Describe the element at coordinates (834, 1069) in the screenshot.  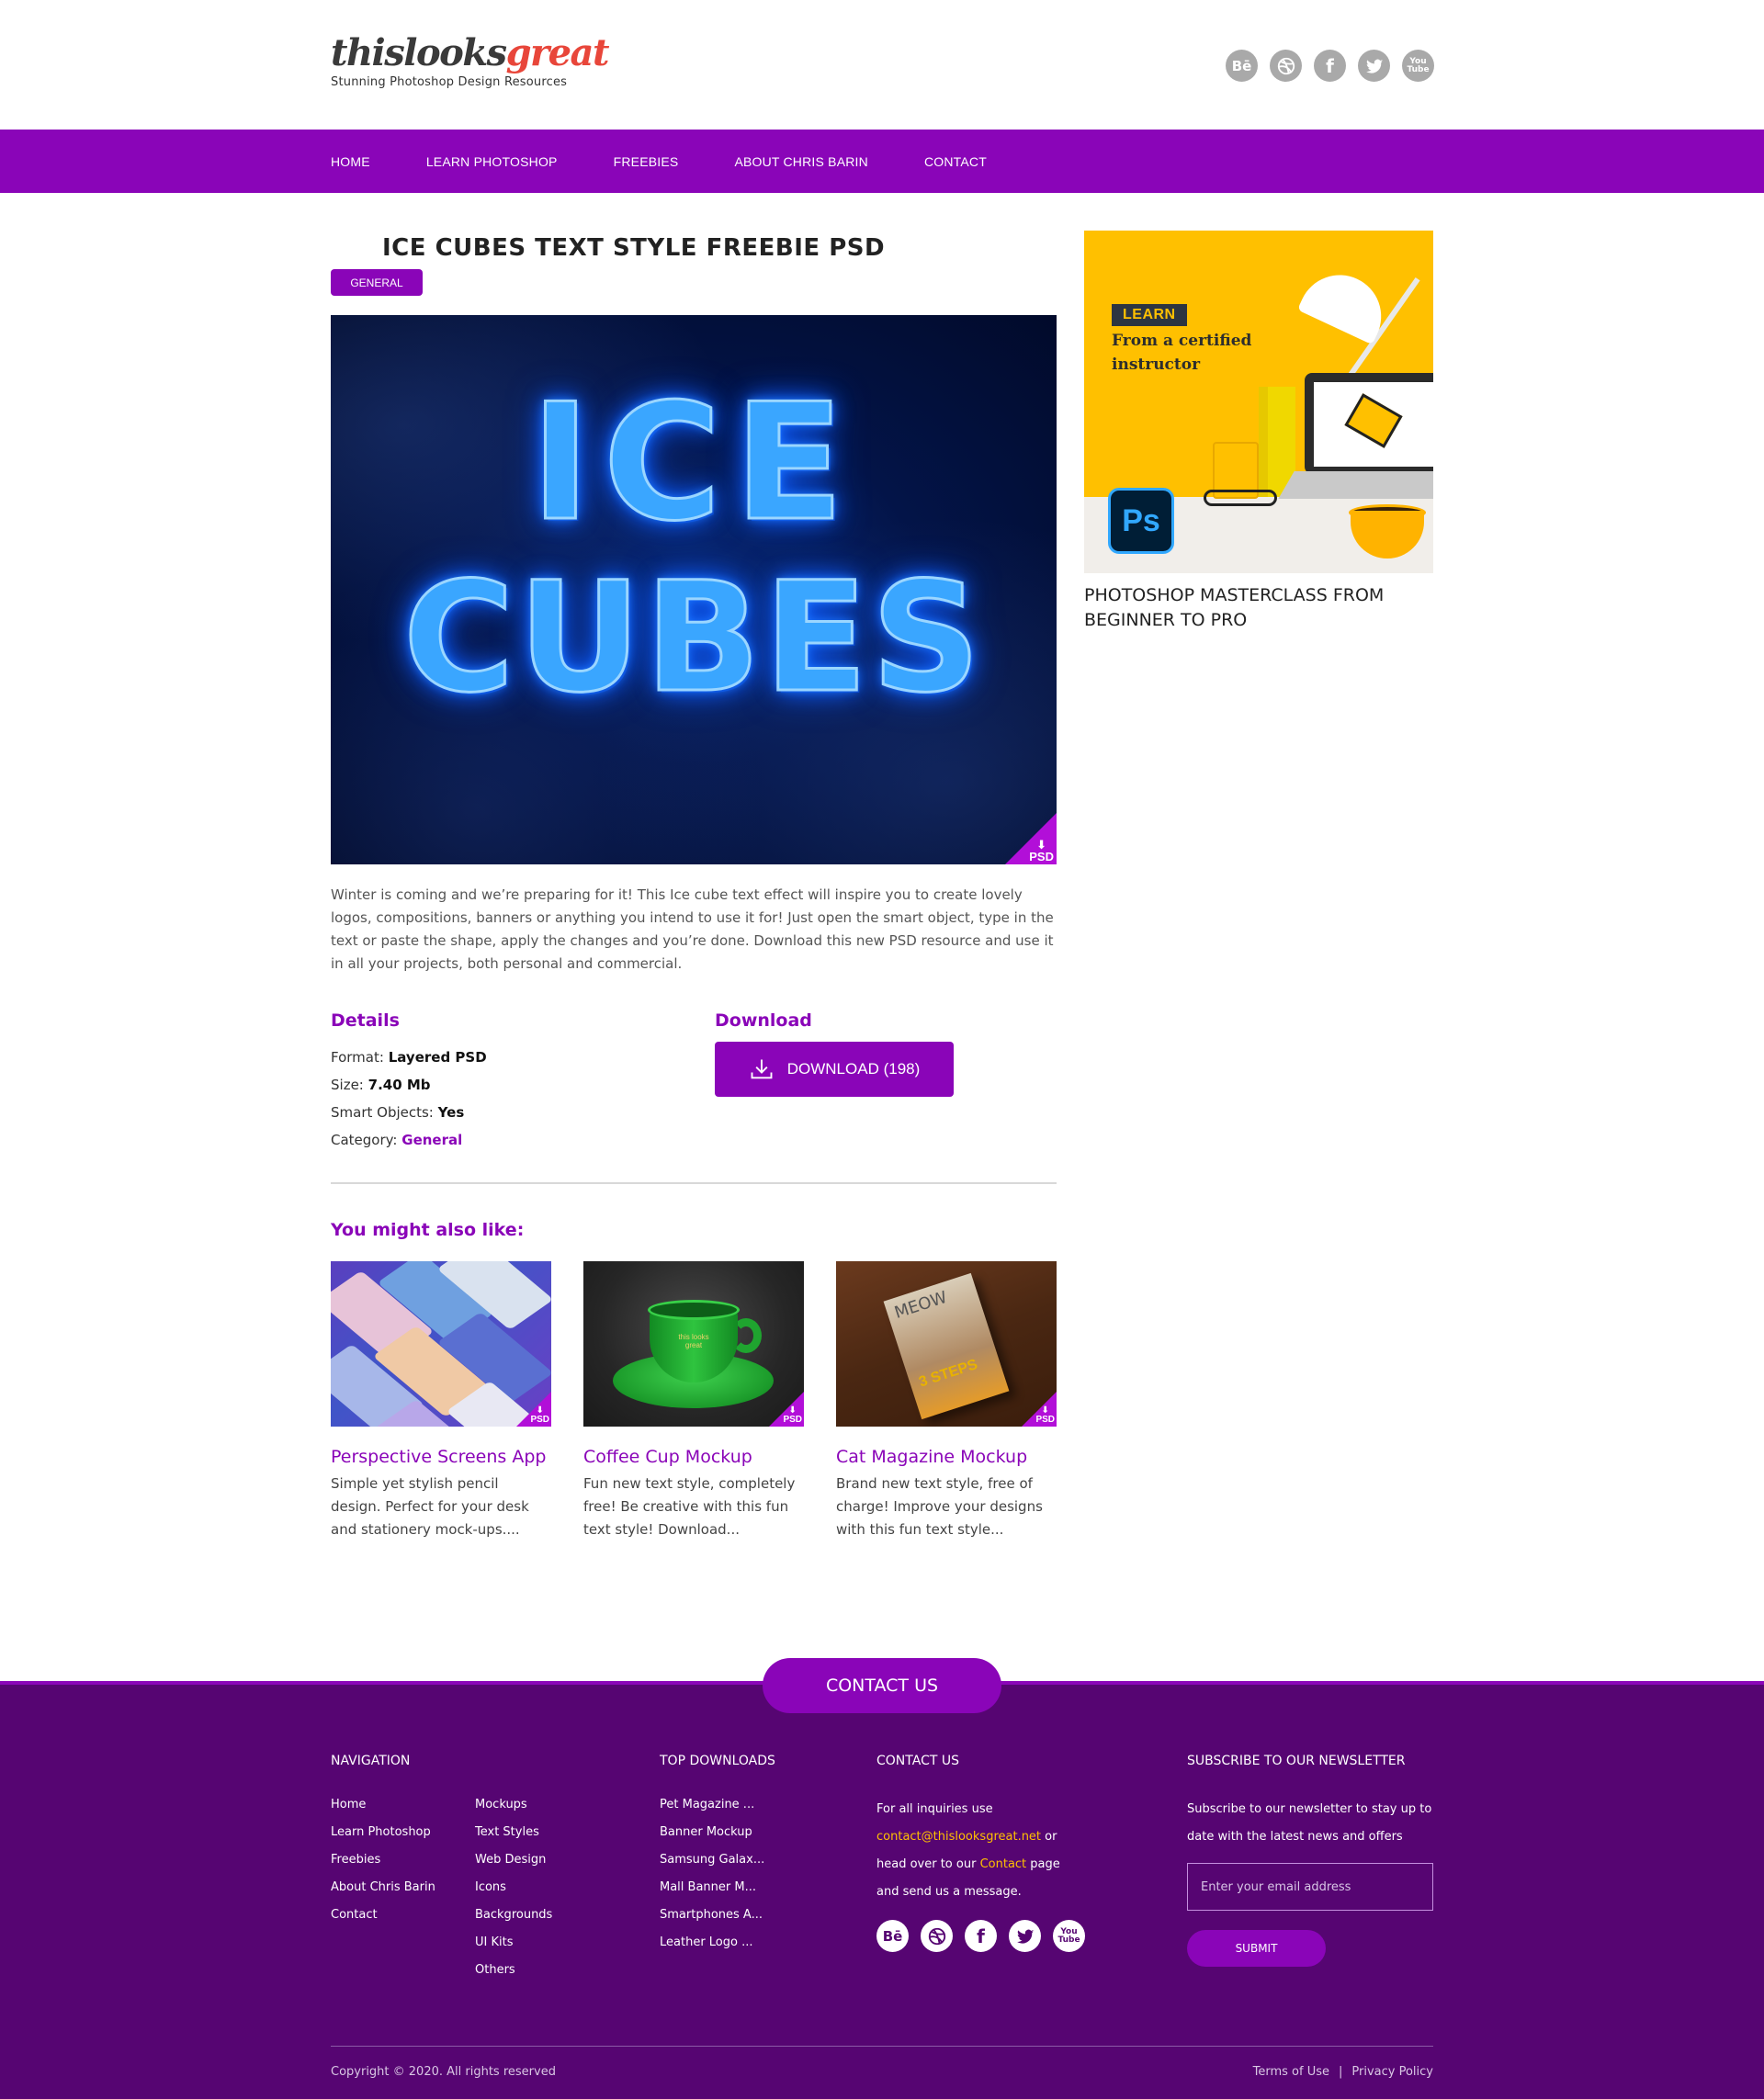
I see `download-button: DOWNLOAD (198)` at that location.